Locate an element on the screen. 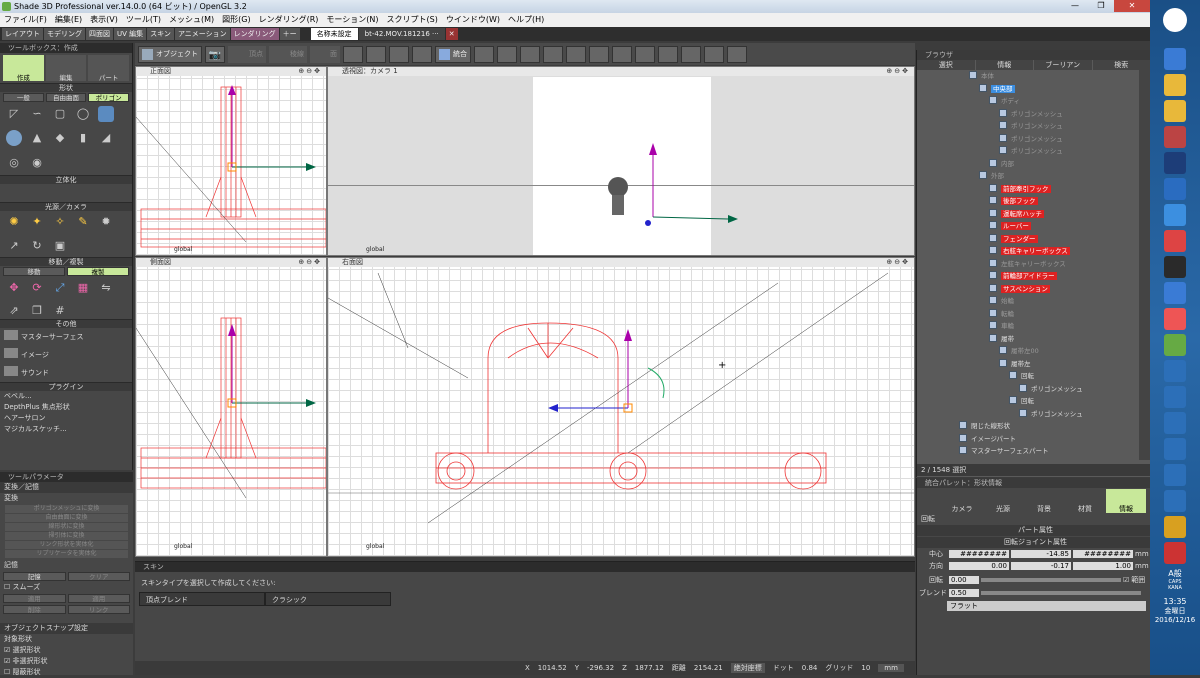  unit-select: mm is located at coordinates (891, 668).